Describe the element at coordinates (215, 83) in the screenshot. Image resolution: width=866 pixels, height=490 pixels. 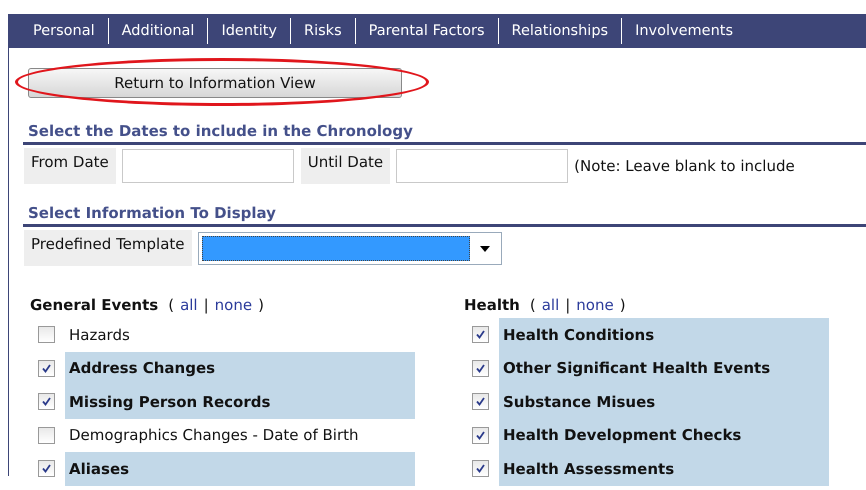
I see `return-button: Return to Information View` at that location.